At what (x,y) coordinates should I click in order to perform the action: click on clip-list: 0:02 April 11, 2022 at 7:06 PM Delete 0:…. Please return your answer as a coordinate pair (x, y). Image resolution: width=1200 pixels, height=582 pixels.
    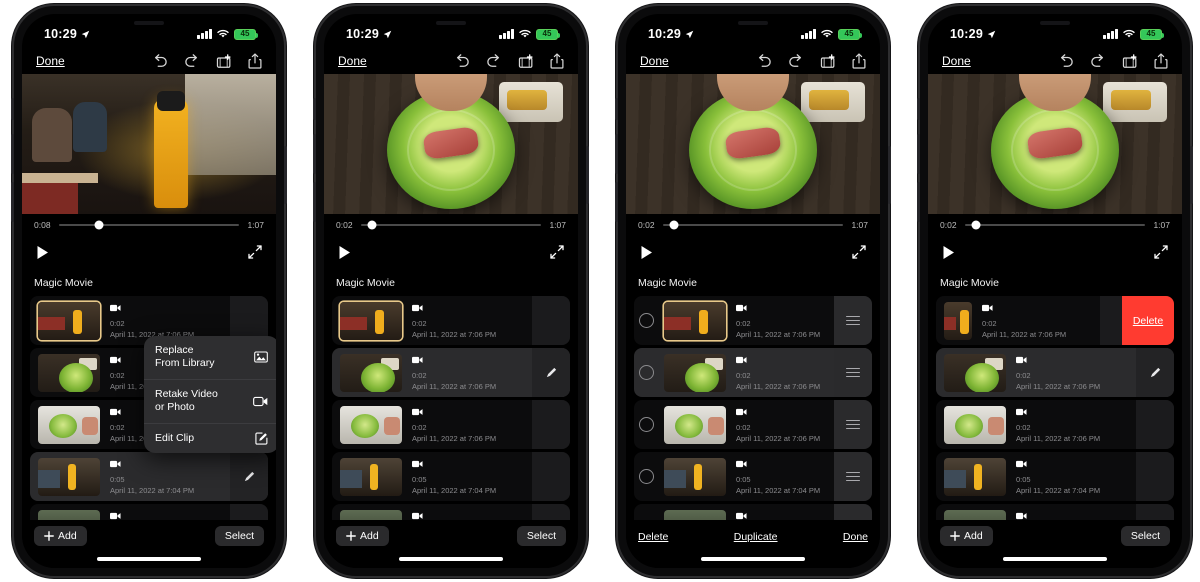
    Looking at the image, I should click on (1055, 408).